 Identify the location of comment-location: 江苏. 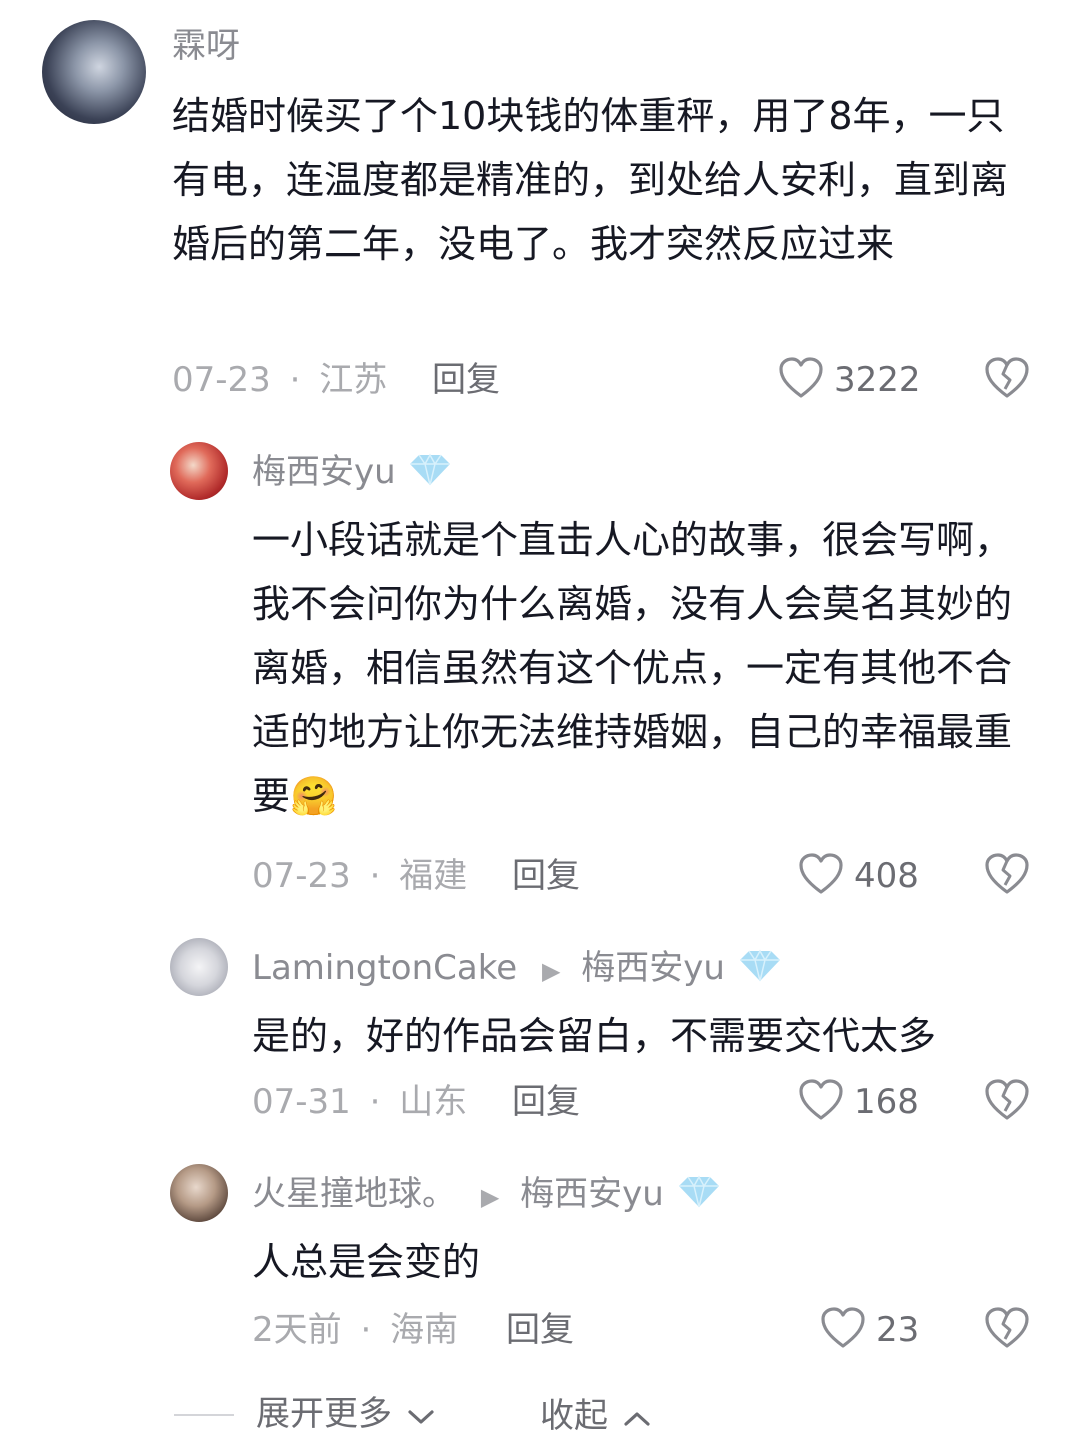
(353, 380).